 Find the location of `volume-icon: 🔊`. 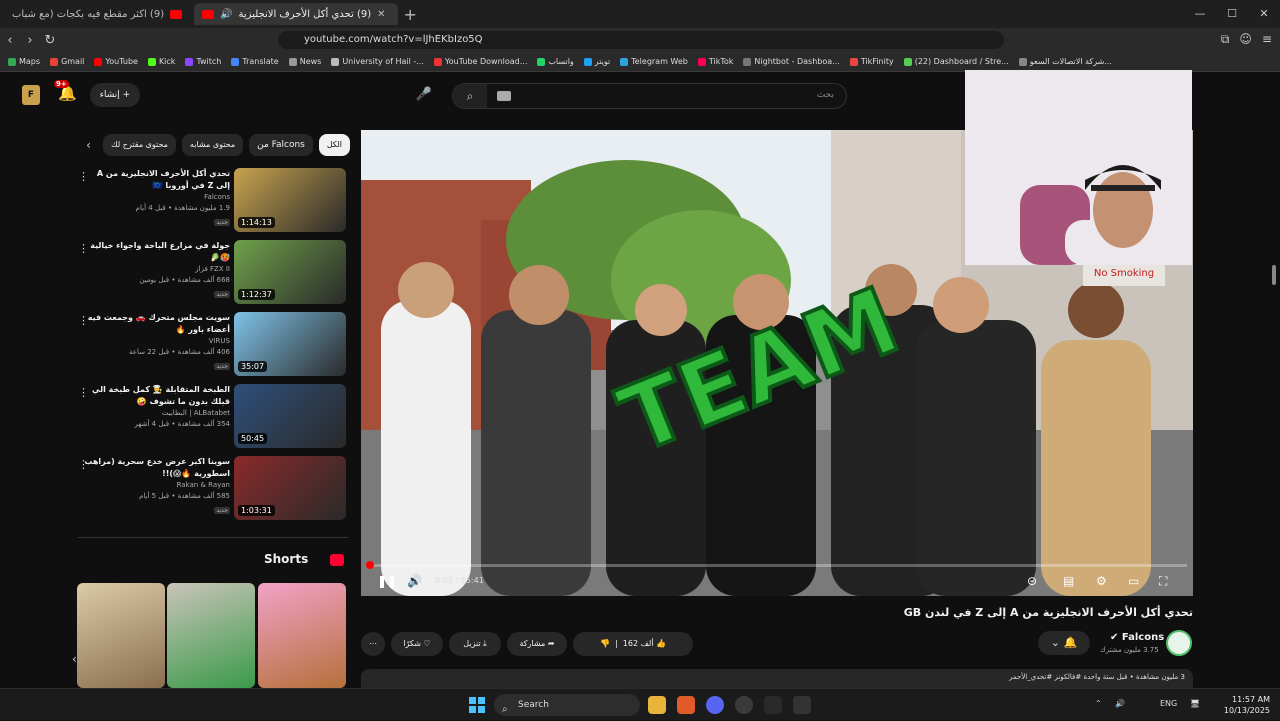

volume-icon: 🔊 is located at coordinates (414, 581).